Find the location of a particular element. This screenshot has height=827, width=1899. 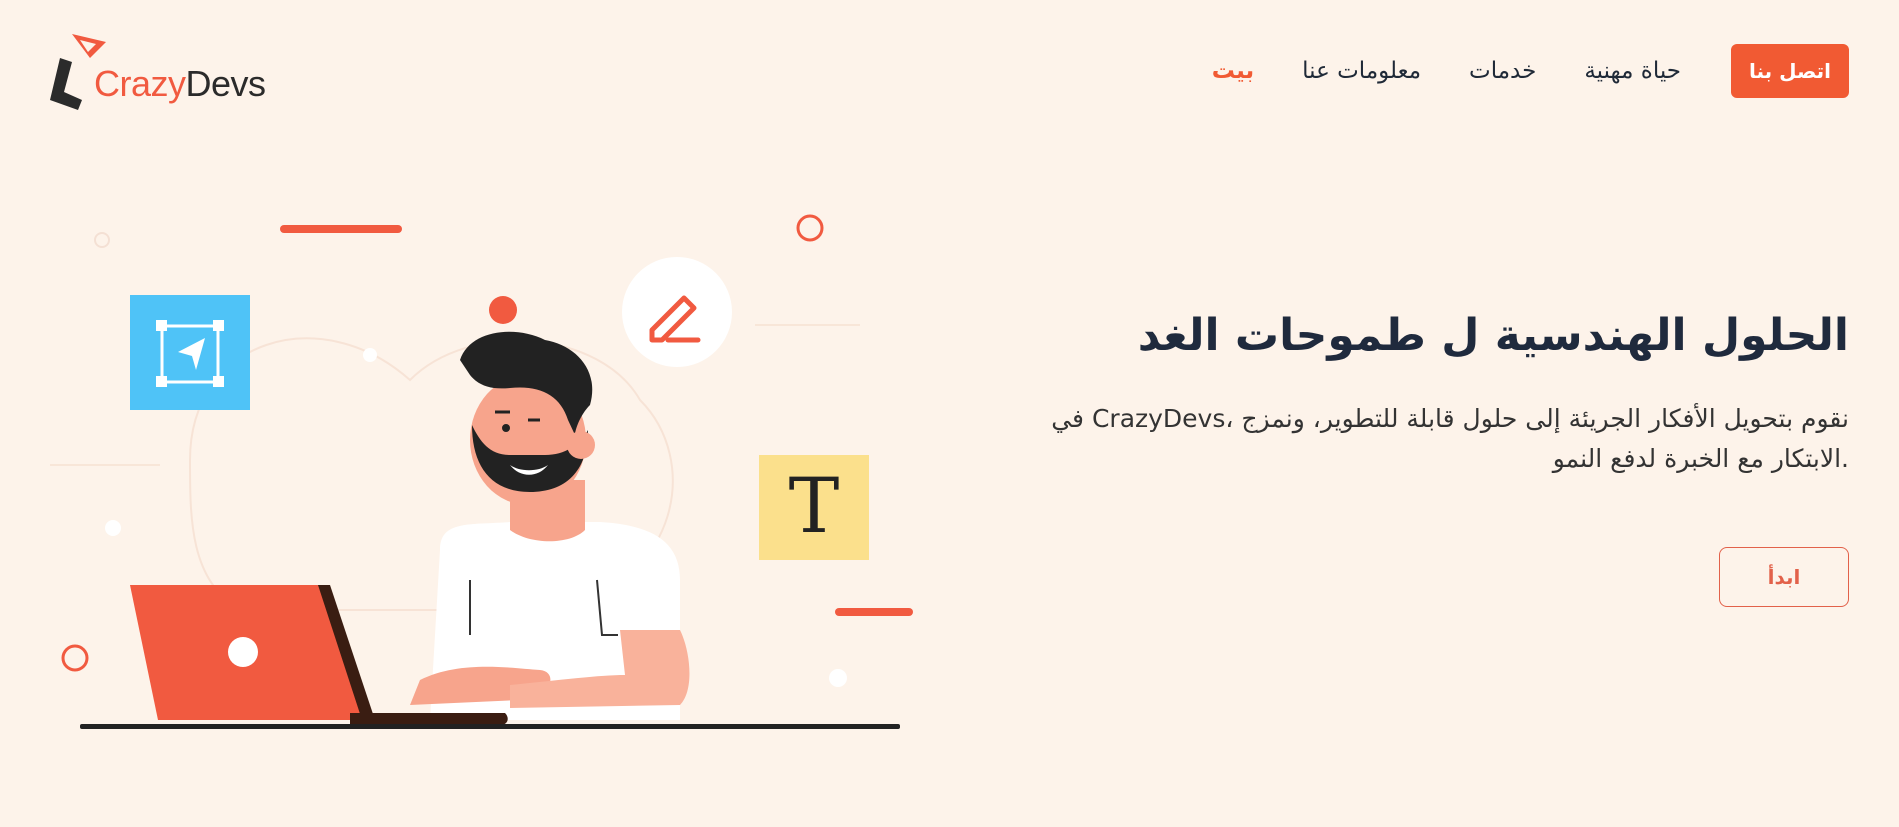

laptop-logo-icon is located at coordinates (243, 652).